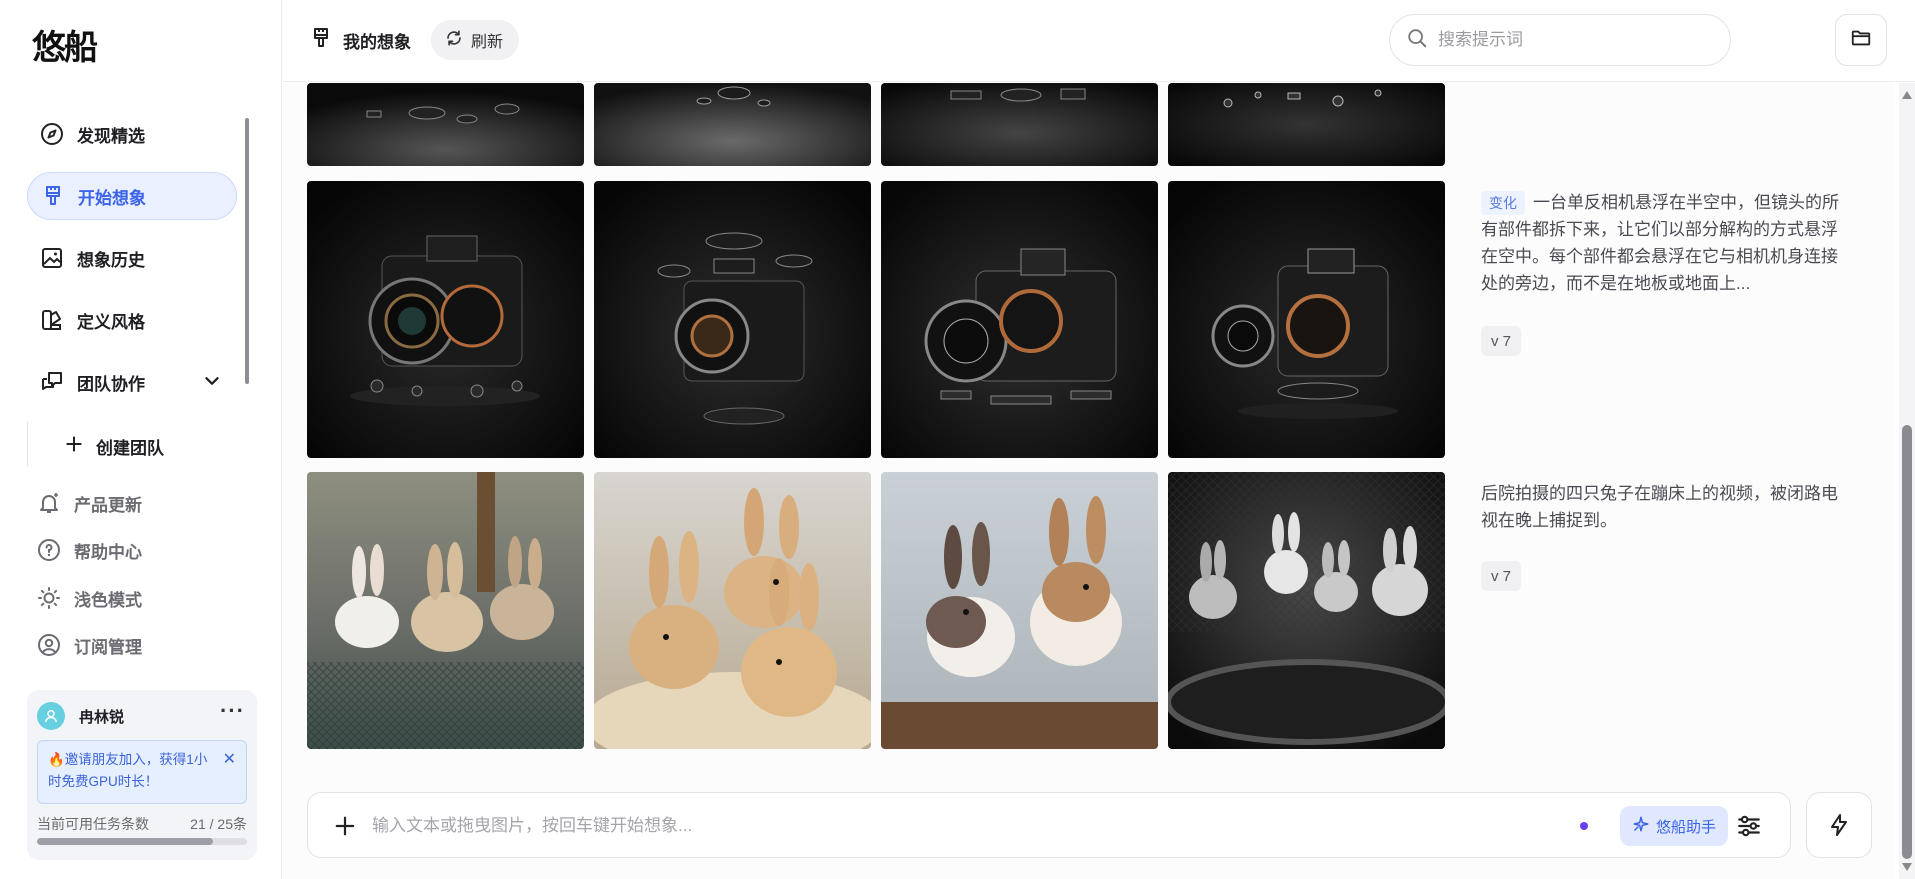 This screenshot has width=1915, height=879. What do you see at coordinates (229, 760) in the screenshot?
I see `close-icon: ✕` at bounding box center [229, 760].